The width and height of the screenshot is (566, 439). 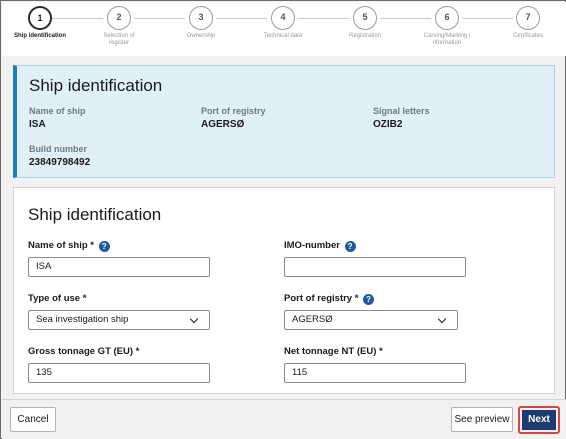 I want to click on step-number: 4, so click(x=283, y=18).